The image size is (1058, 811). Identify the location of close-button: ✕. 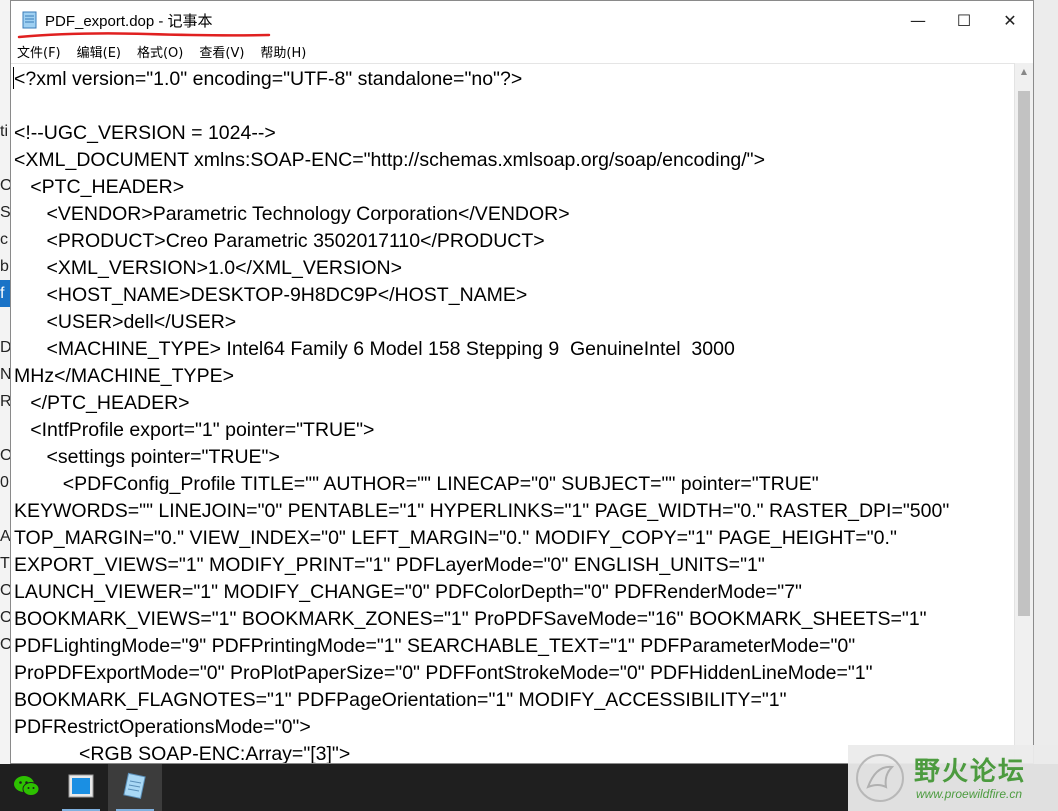
(1010, 20).